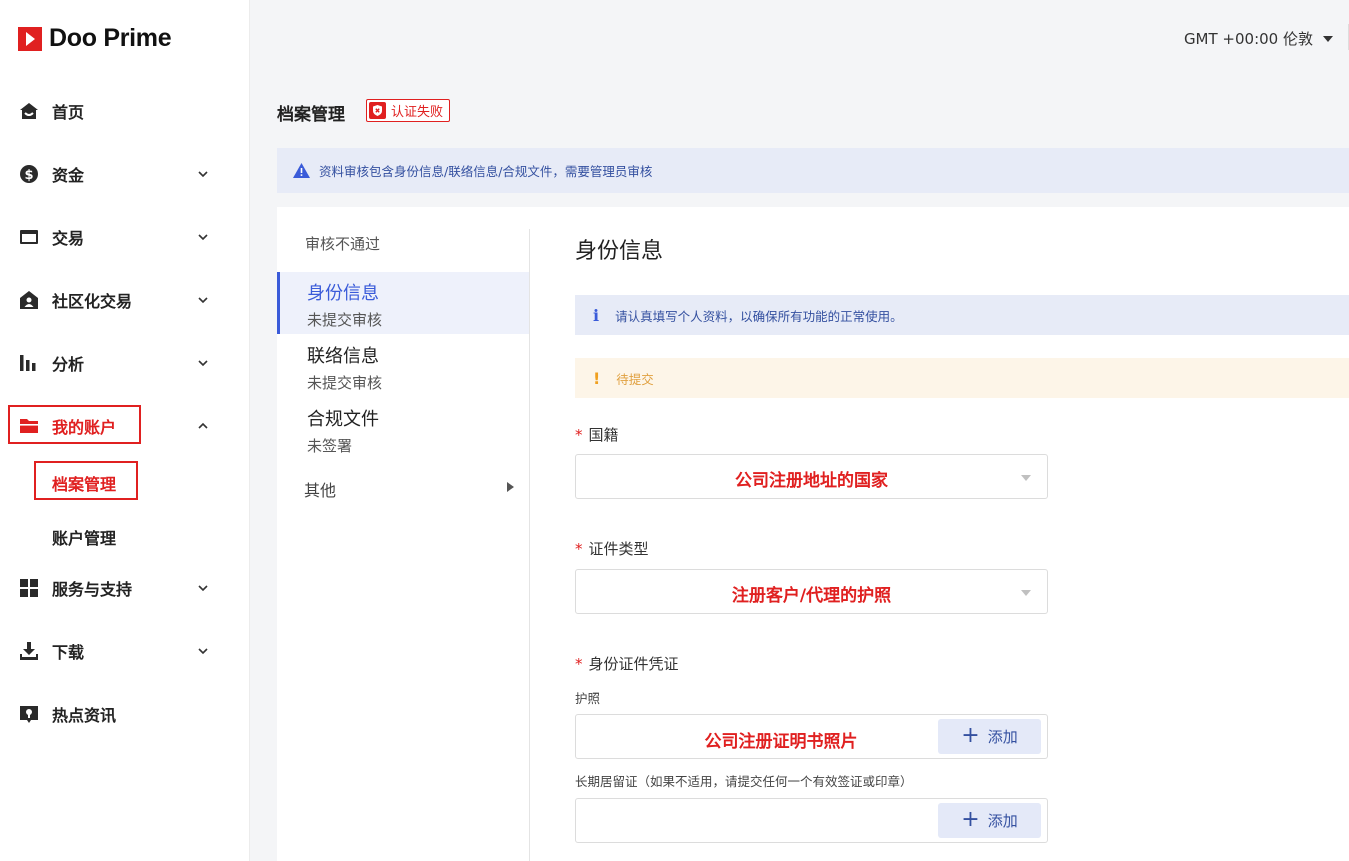 This screenshot has width=1349, height=861. Describe the element at coordinates (811, 820) in the screenshot. I see `residence-permit-upload-field: + 添加` at that location.